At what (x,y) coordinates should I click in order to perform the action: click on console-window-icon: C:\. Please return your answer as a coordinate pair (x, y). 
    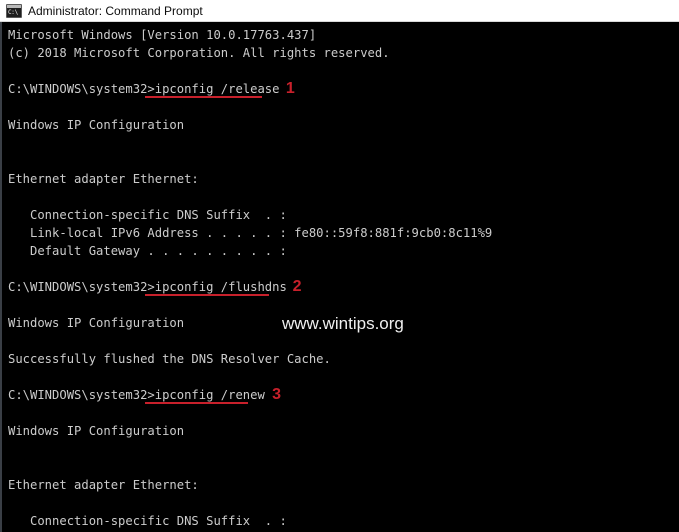
    Looking at the image, I should click on (14, 10).